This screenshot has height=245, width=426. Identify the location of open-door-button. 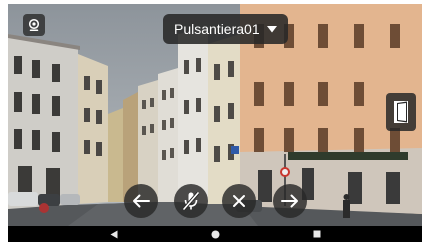
(401, 112).